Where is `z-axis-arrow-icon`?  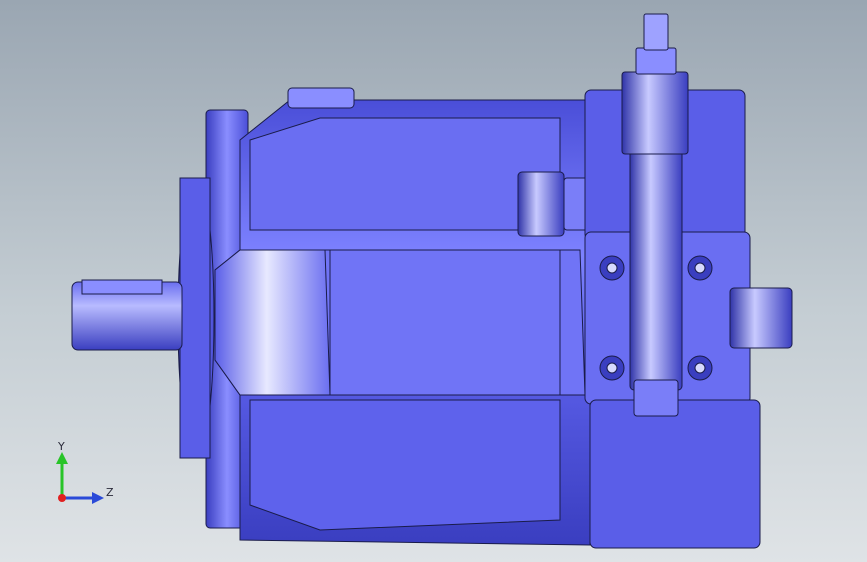
z-axis-arrow-icon is located at coordinates (98, 498).